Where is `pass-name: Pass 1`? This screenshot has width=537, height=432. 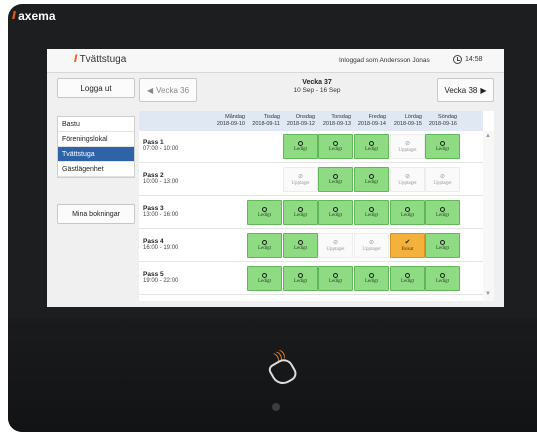
pass-name: Pass 1 is located at coordinates (153, 142).